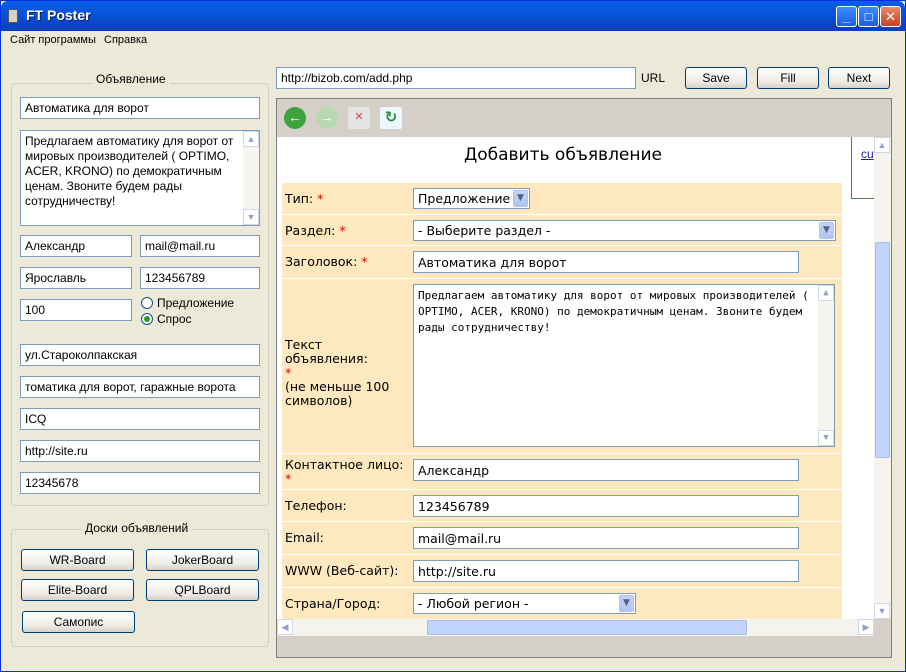 The image size is (906, 672). I want to click on www-label: WWW (Веб-сайт):, so click(342, 570).